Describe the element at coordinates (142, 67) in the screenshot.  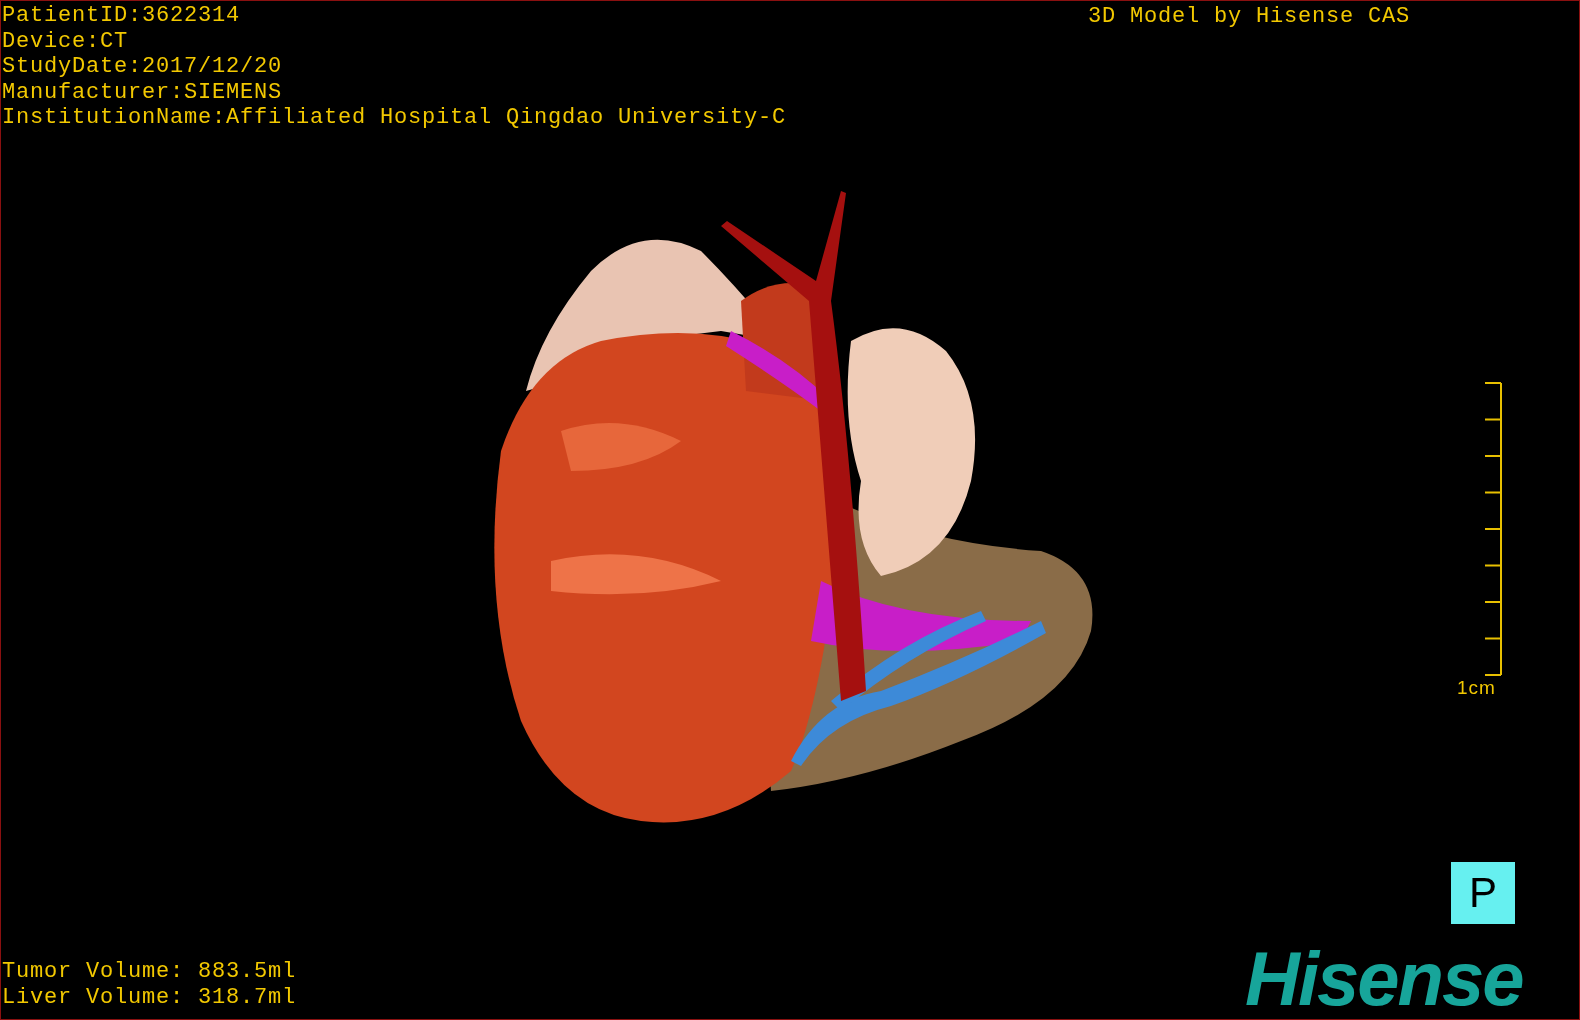
I see `study-info-text: StudyDate:2017/12/20` at that location.